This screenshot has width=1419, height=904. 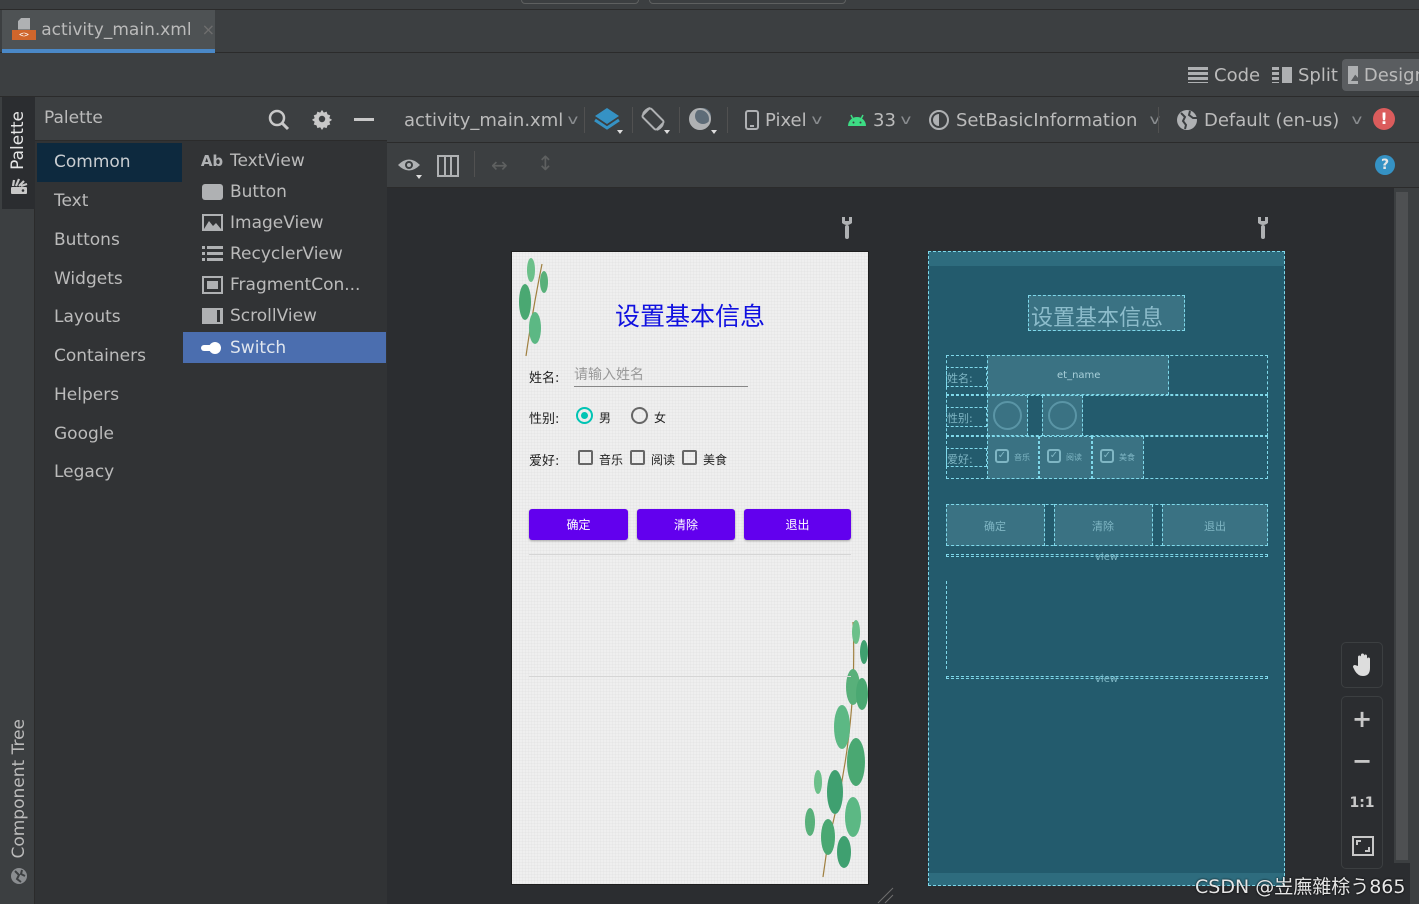 What do you see at coordinates (1384, 119) in the screenshot?
I see `error-icon: !` at bounding box center [1384, 119].